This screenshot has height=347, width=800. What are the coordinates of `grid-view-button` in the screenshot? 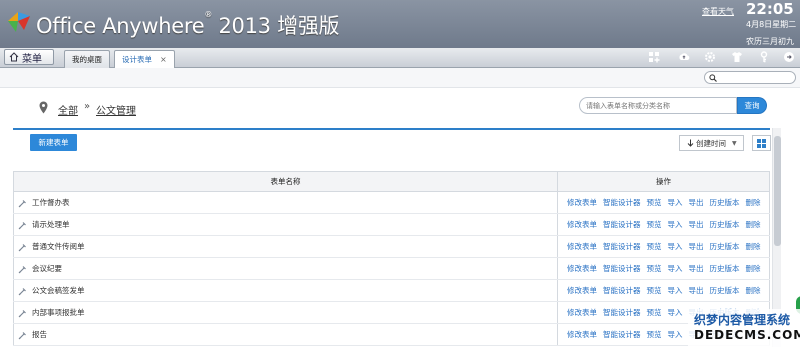 It's located at (761, 143).